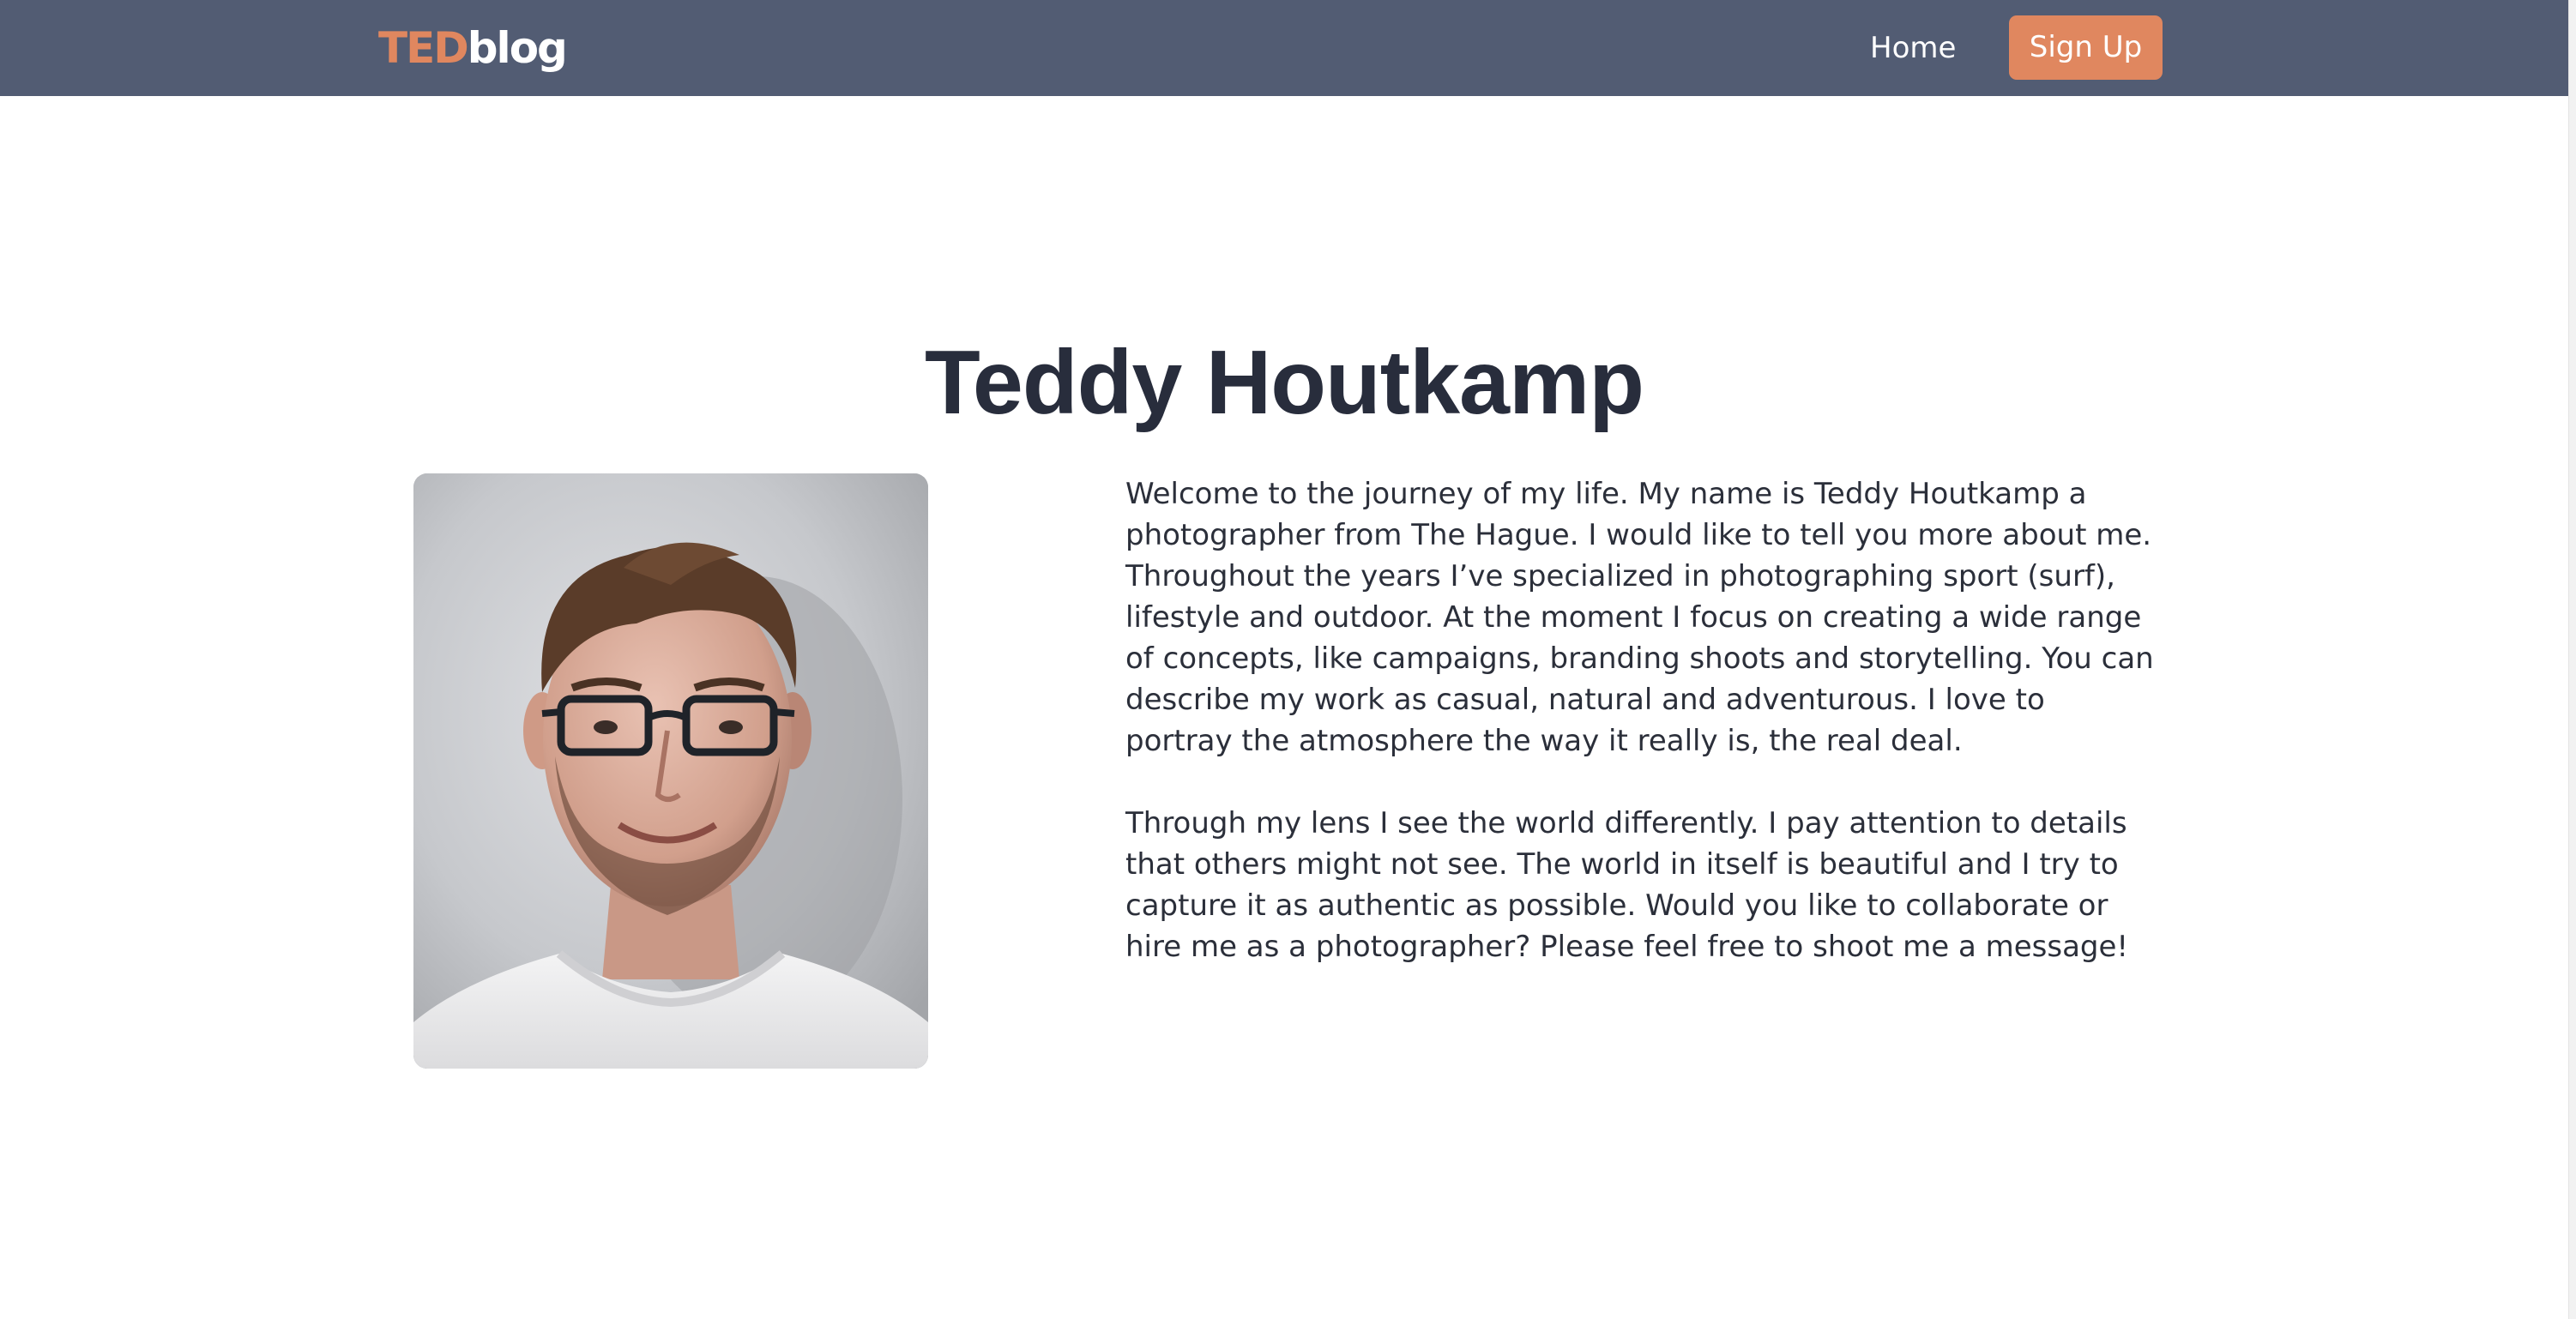 The height and width of the screenshot is (1319, 2576). Describe the element at coordinates (2572, 659) in the screenshot. I see `page-scrollbar` at that location.